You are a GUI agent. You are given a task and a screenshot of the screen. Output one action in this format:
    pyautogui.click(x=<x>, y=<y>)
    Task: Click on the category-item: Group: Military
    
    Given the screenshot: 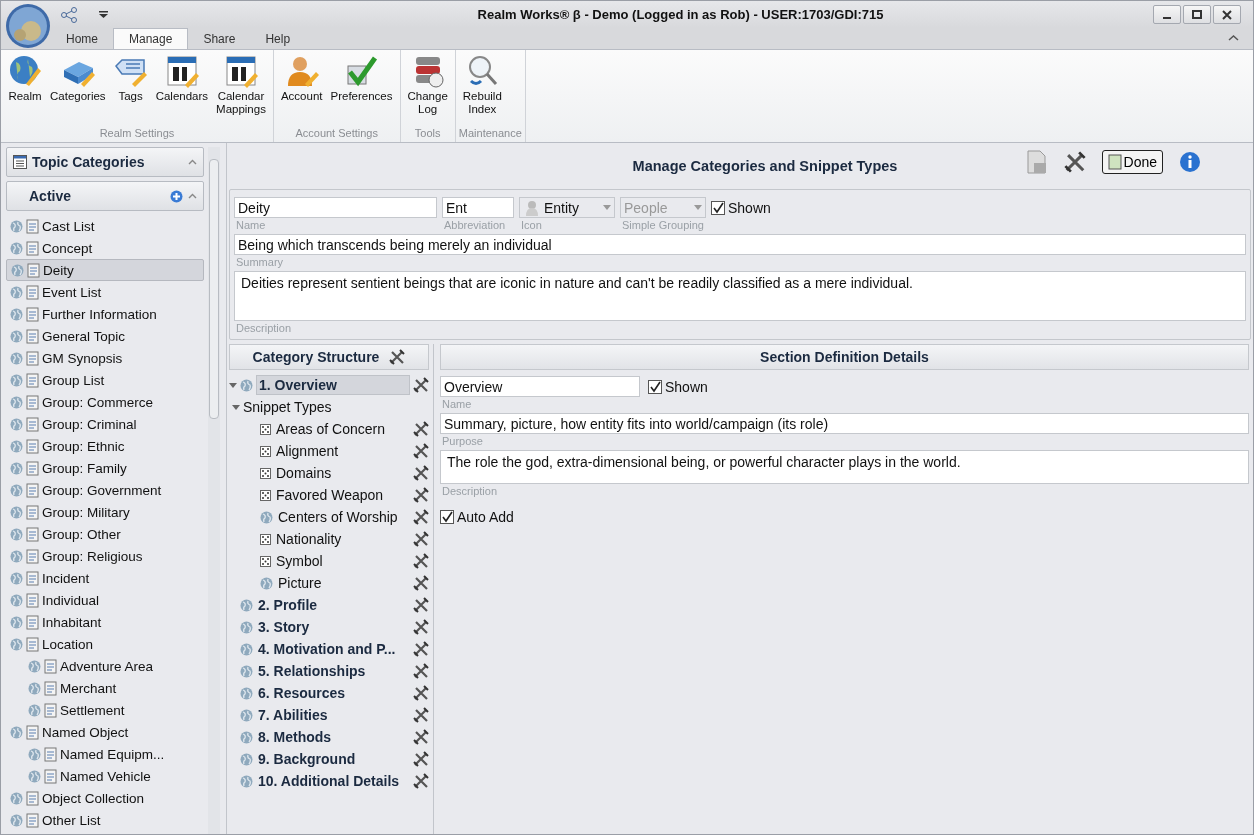 What is the action you would take?
    pyautogui.click(x=105, y=512)
    